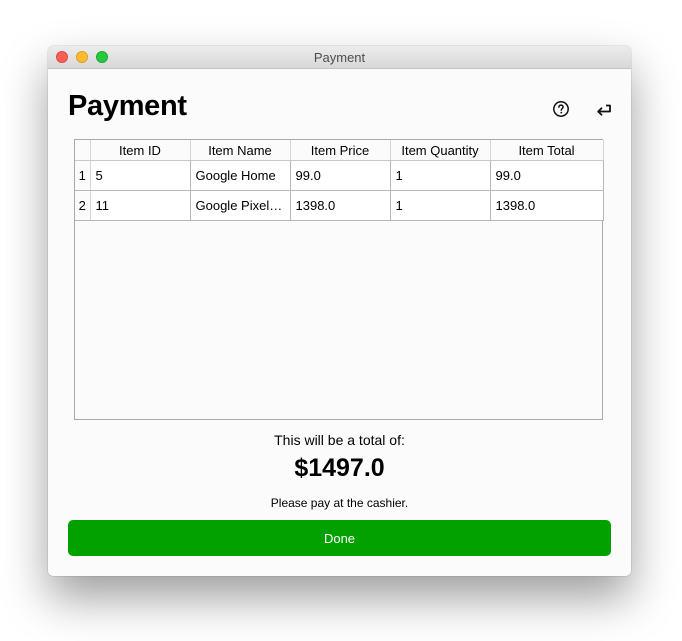 The width and height of the screenshot is (682, 641). I want to click on window-title: Payment, so click(339, 57).